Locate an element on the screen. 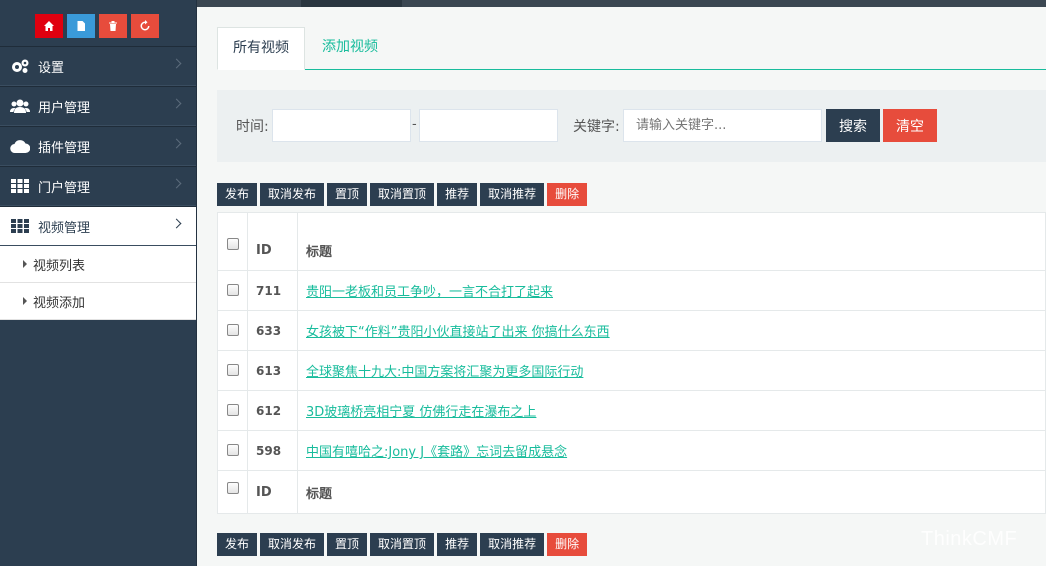 The image size is (1046, 566). row-title-link: 贵阳一老板和员工争吵，一言不合打了起来 is located at coordinates (429, 290).